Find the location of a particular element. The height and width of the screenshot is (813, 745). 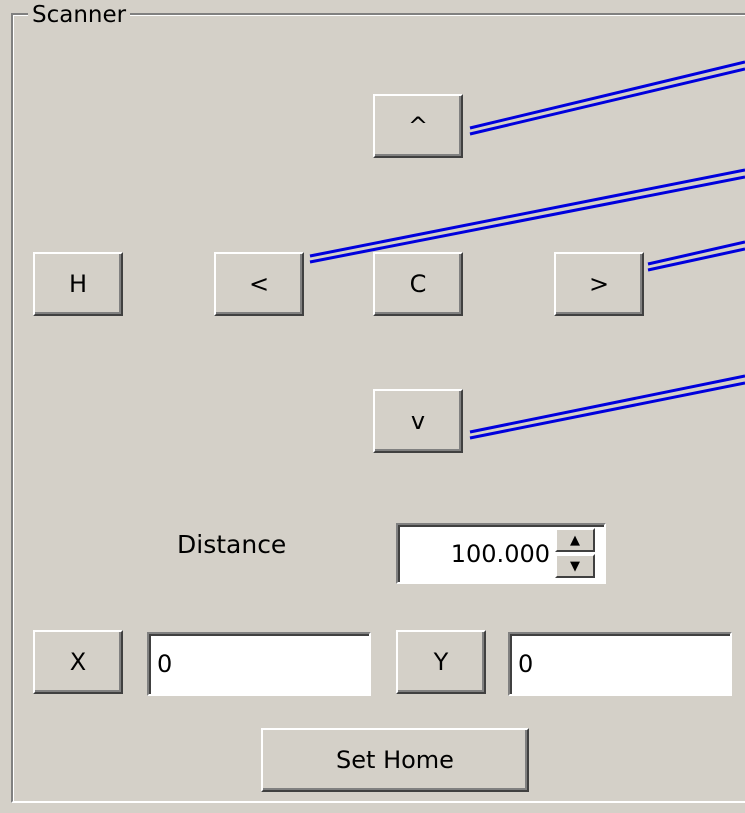

up-arrow-icon: ▲ is located at coordinates (575, 540).